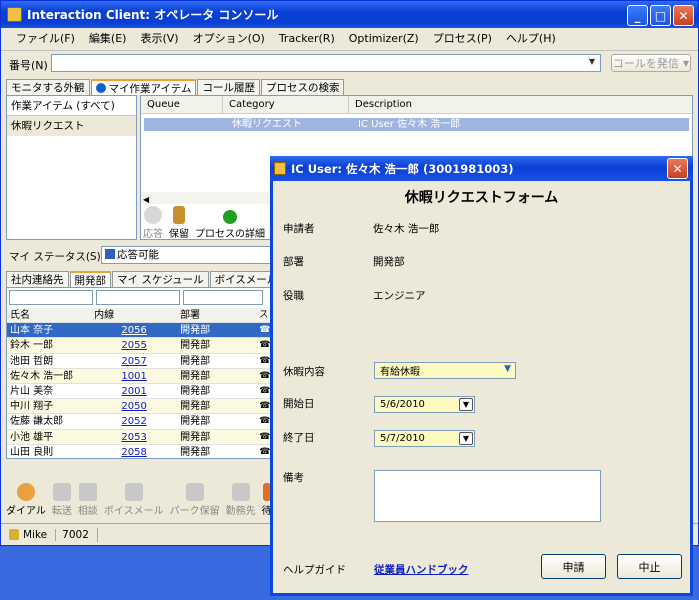  What do you see at coordinates (416, 124) in the screenshot?
I see `queue-row: 休暇リクエスト IC User 佐々木 浩一郎` at bounding box center [416, 124].